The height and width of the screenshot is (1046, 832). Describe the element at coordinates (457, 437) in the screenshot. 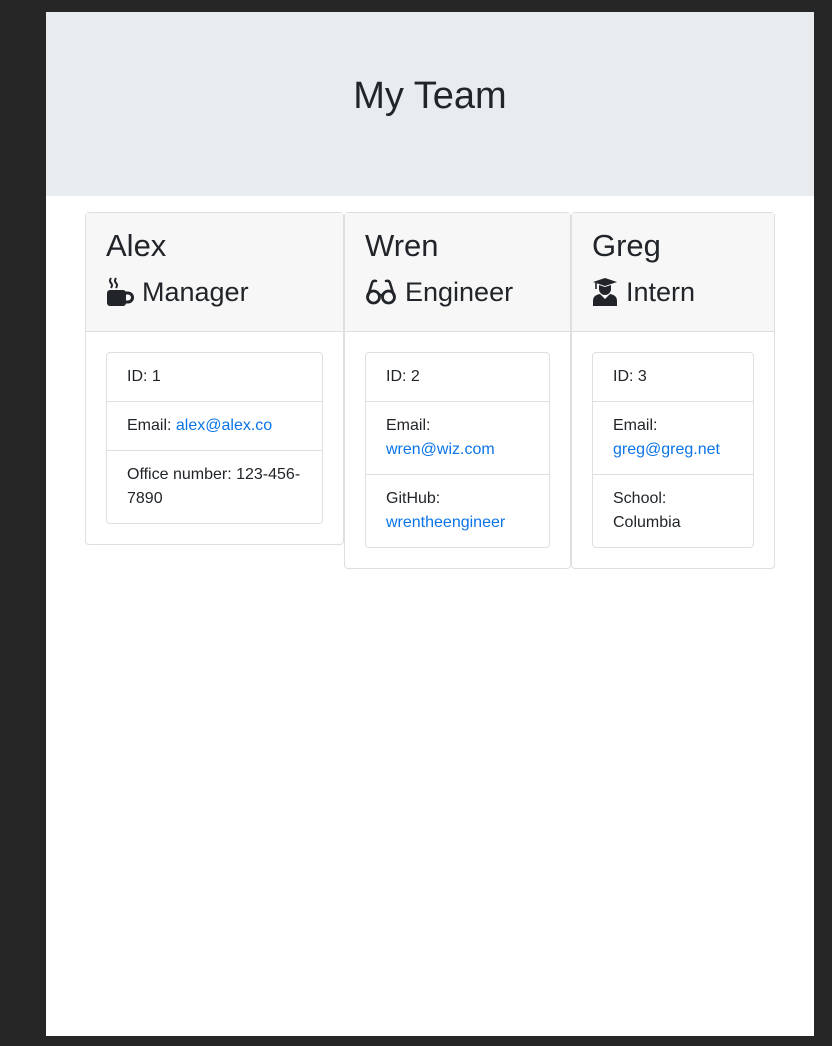

I see `employee-email: Email: wren@wiz.com` at that location.